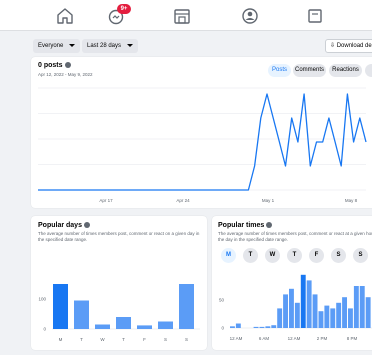 This screenshot has width=372, height=355. I want to click on marketplace-icon, so click(182, 16).